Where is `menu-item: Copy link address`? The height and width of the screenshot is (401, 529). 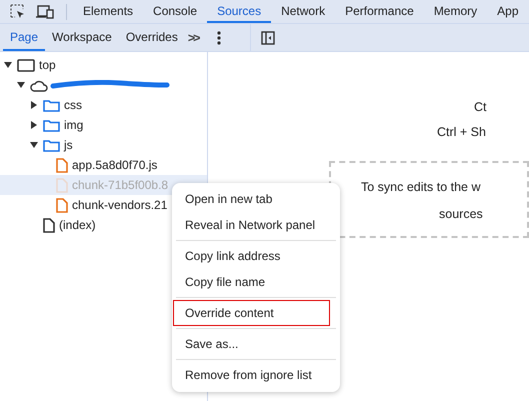
menu-item: Copy link address is located at coordinates (256, 256).